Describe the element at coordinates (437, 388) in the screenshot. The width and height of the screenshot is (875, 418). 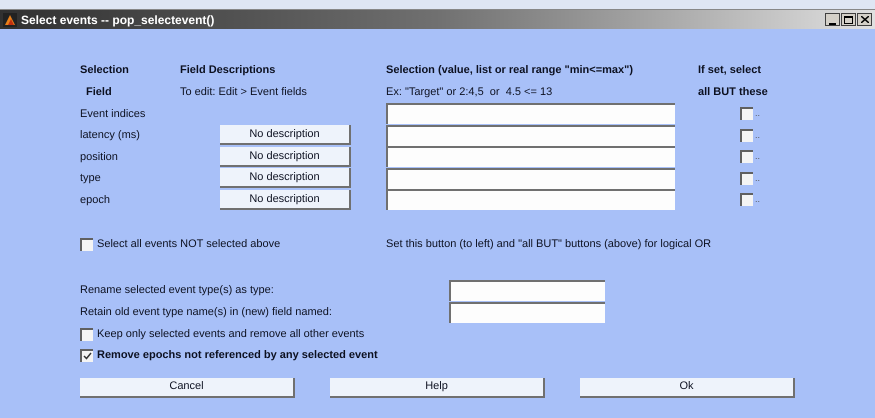
I see `dialog-button: Help` at that location.